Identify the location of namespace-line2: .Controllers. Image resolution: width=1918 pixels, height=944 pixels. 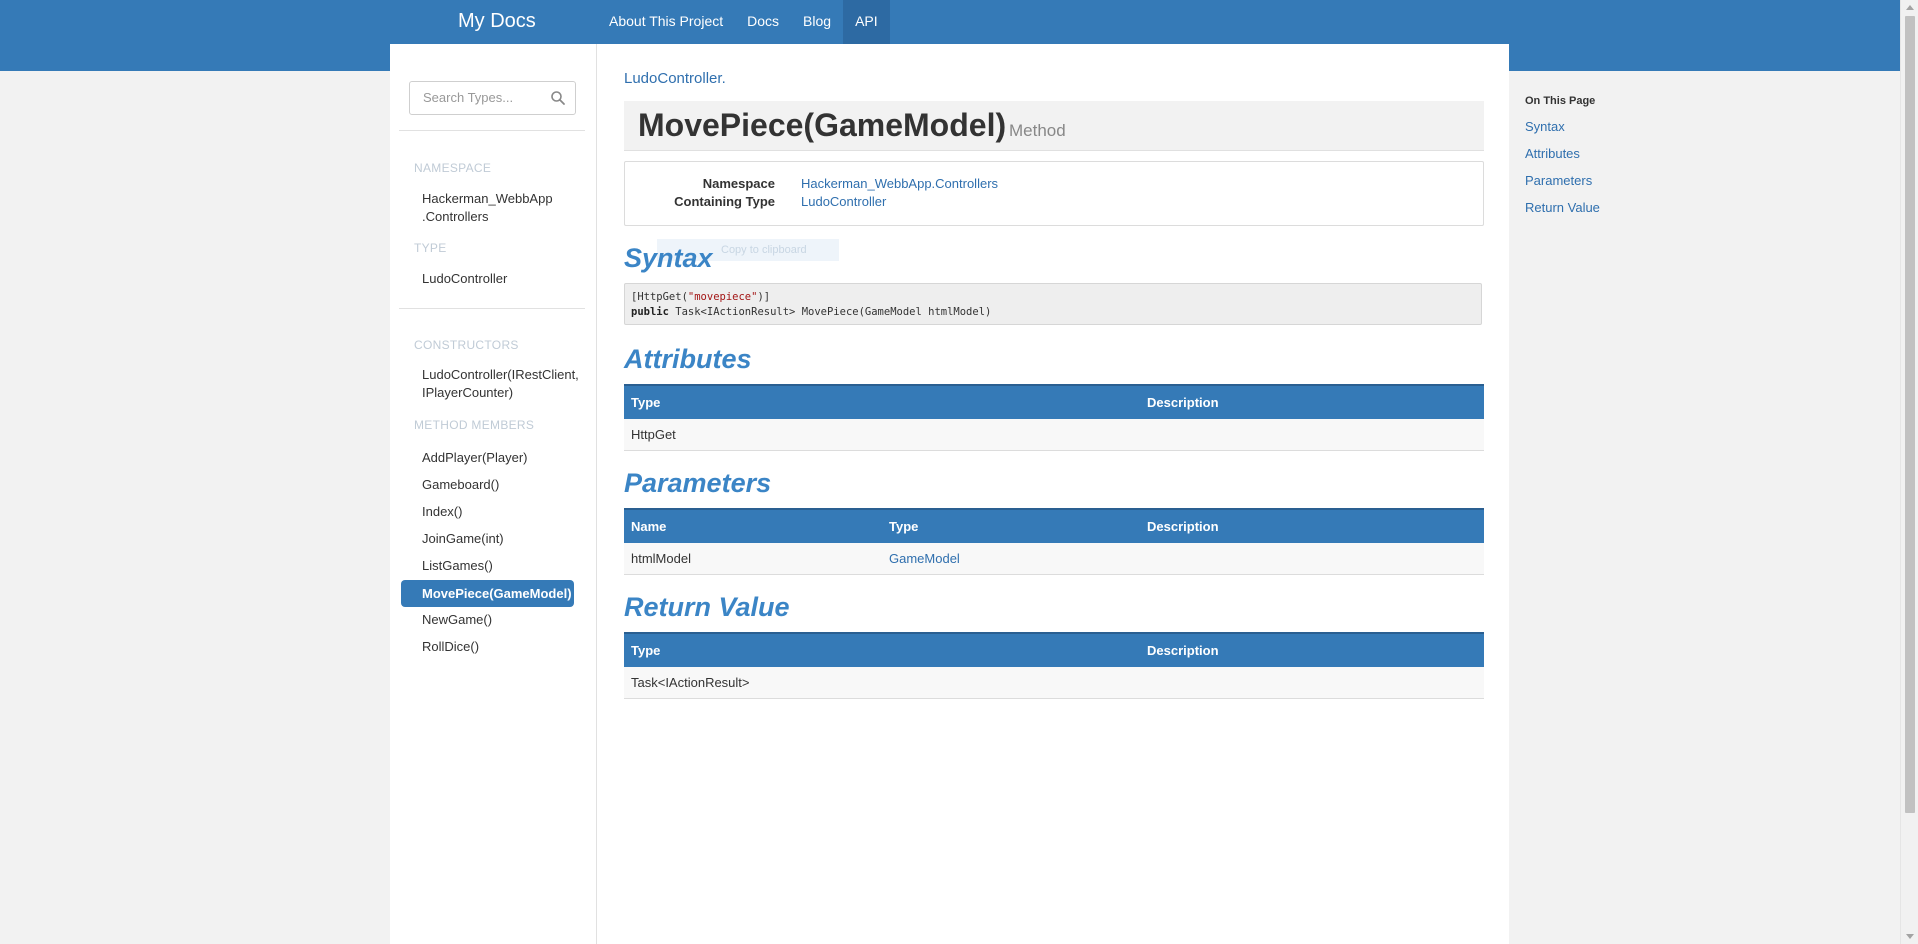
(455, 216).